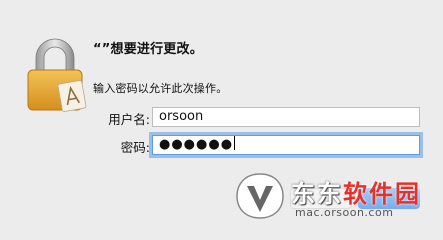 This screenshot has width=443, height=240. Describe the element at coordinates (235, 143) in the screenshot. I see `text-caret` at that location.